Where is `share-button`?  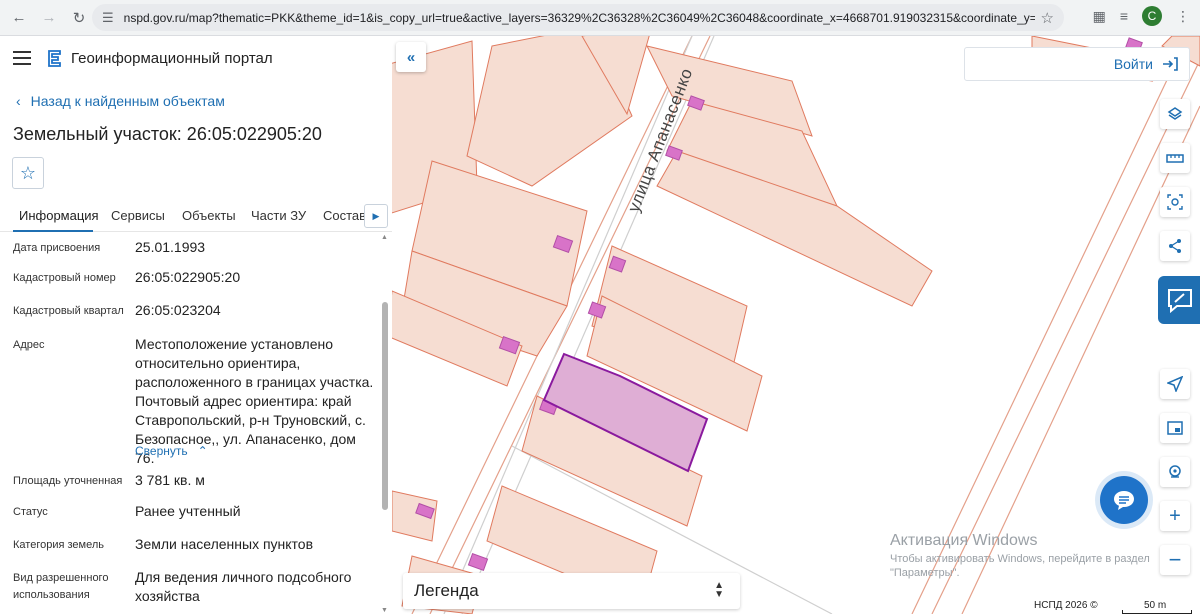
share-button is located at coordinates (1175, 246).